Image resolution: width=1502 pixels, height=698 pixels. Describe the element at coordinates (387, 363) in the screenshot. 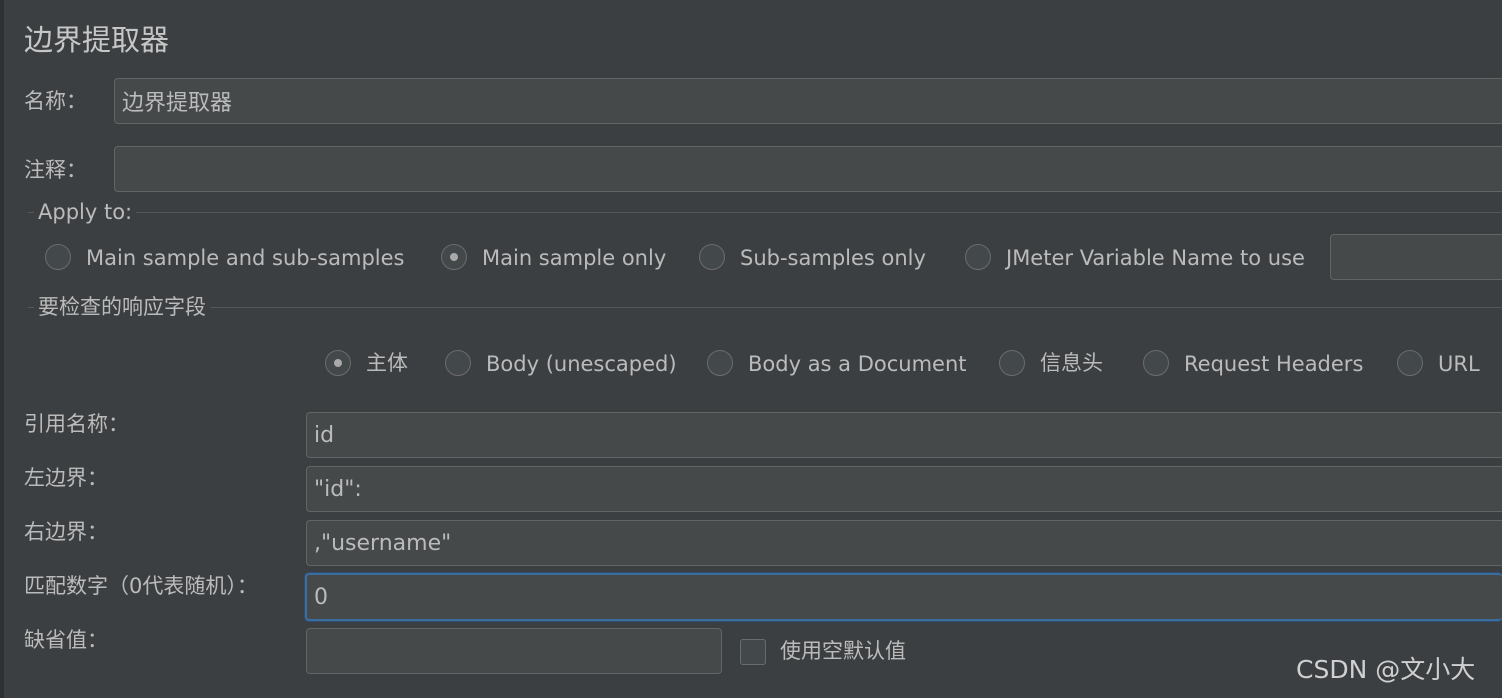

I see `radio-body-label: 主体` at that location.